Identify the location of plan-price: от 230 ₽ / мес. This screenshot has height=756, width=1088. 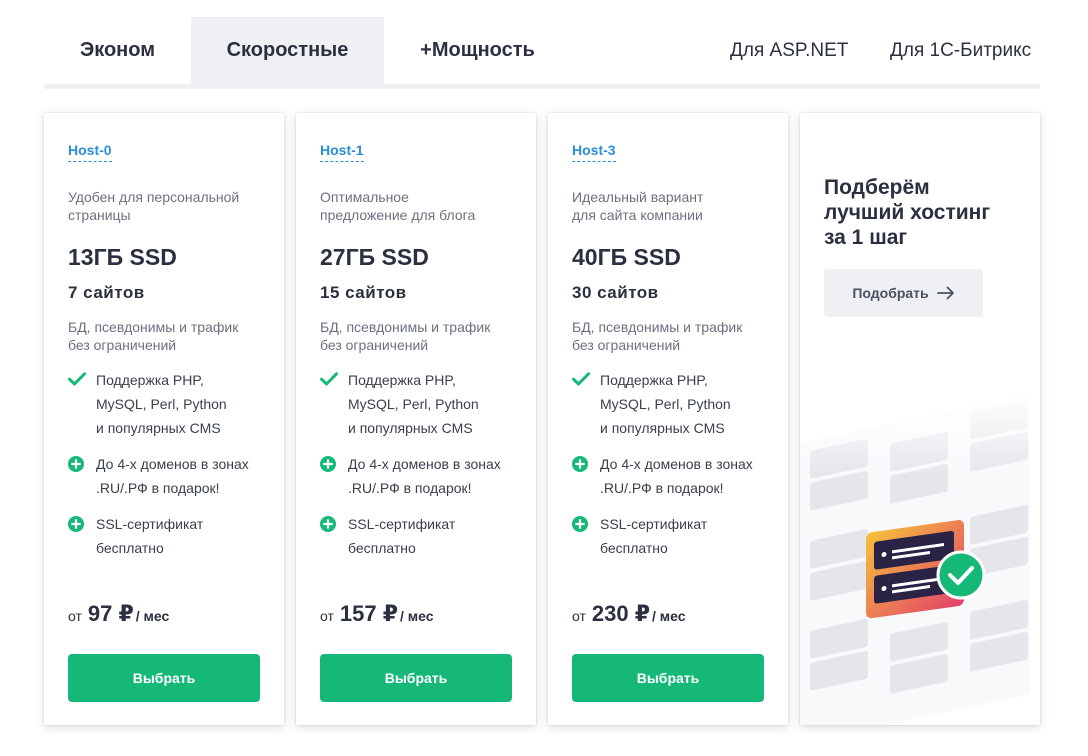
(629, 614).